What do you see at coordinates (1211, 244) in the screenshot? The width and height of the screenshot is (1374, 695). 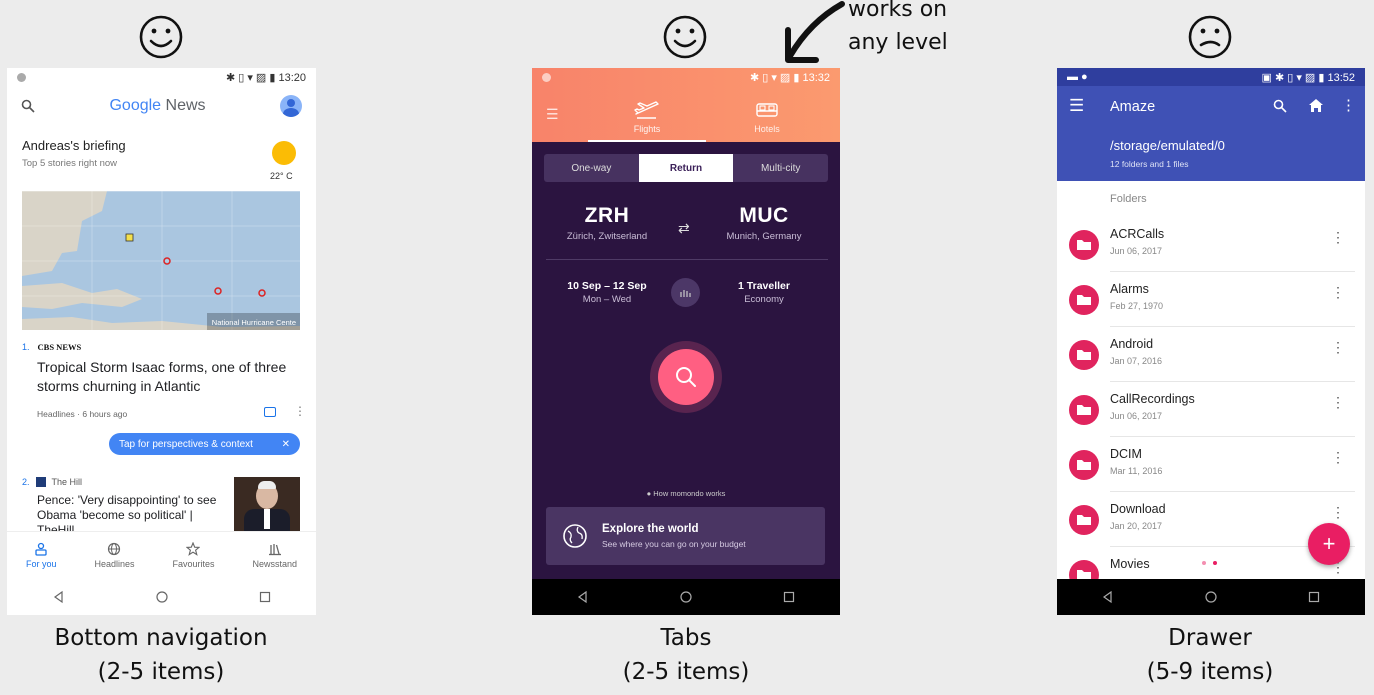 I see `list-item: ACRCalls Jun 06, 2017 ⋮` at bounding box center [1211, 244].